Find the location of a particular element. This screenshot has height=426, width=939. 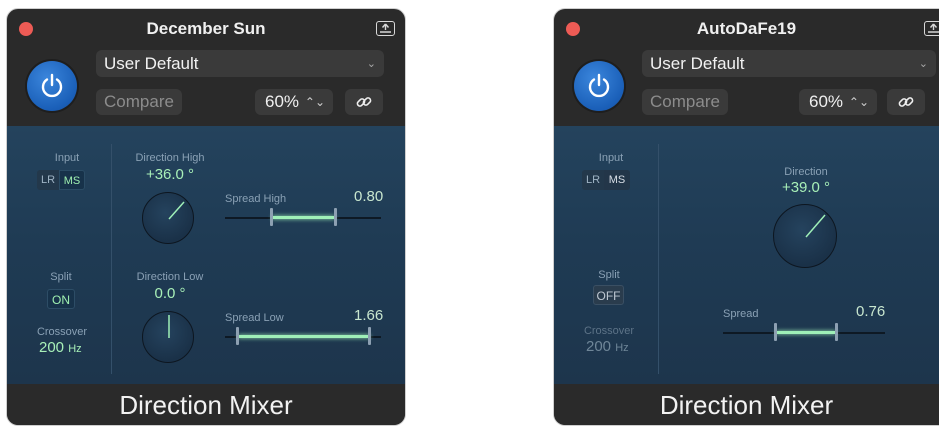

spread-value: 0.76 is located at coordinates (871, 311).